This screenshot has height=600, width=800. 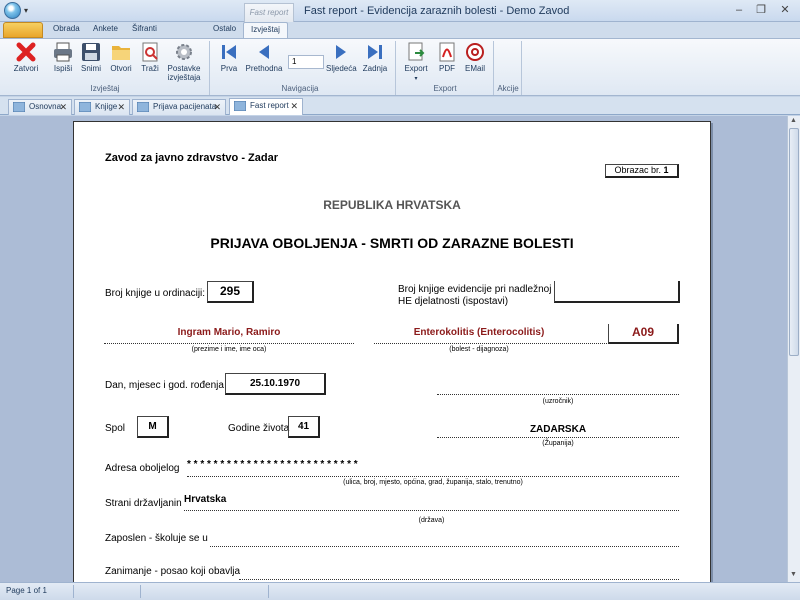 What do you see at coordinates (164, 385) in the screenshot?
I see `dob-label: Dan, mjesec i god. rođenja` at bounding box center [164, 385].